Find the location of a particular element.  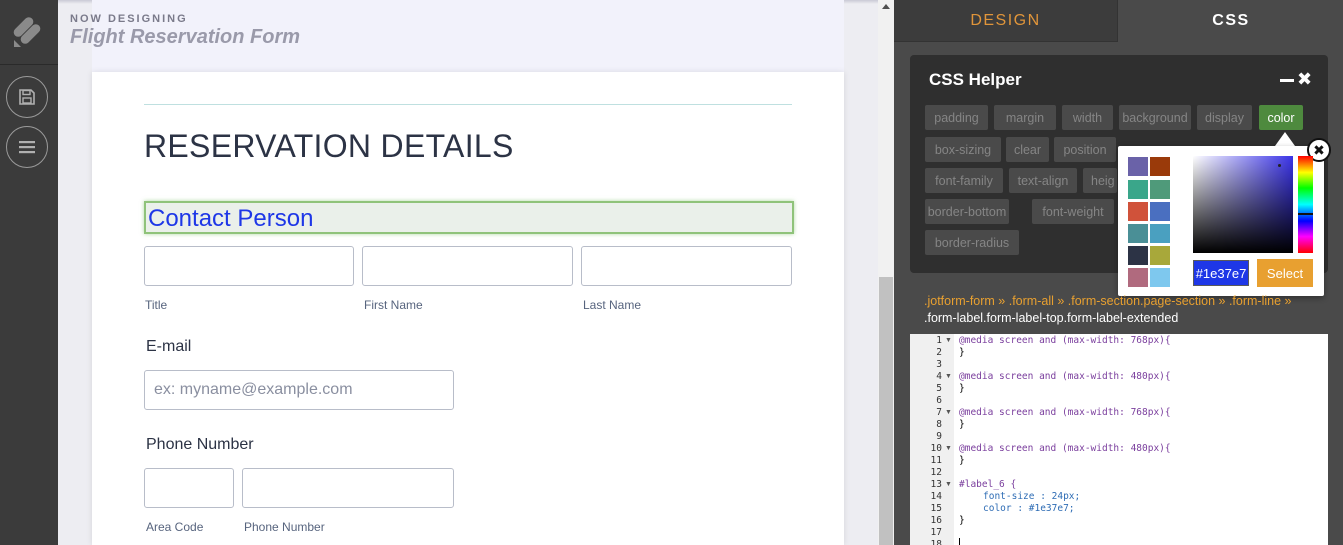

code-line: #label_6 { is located at coordinates (988, 484).